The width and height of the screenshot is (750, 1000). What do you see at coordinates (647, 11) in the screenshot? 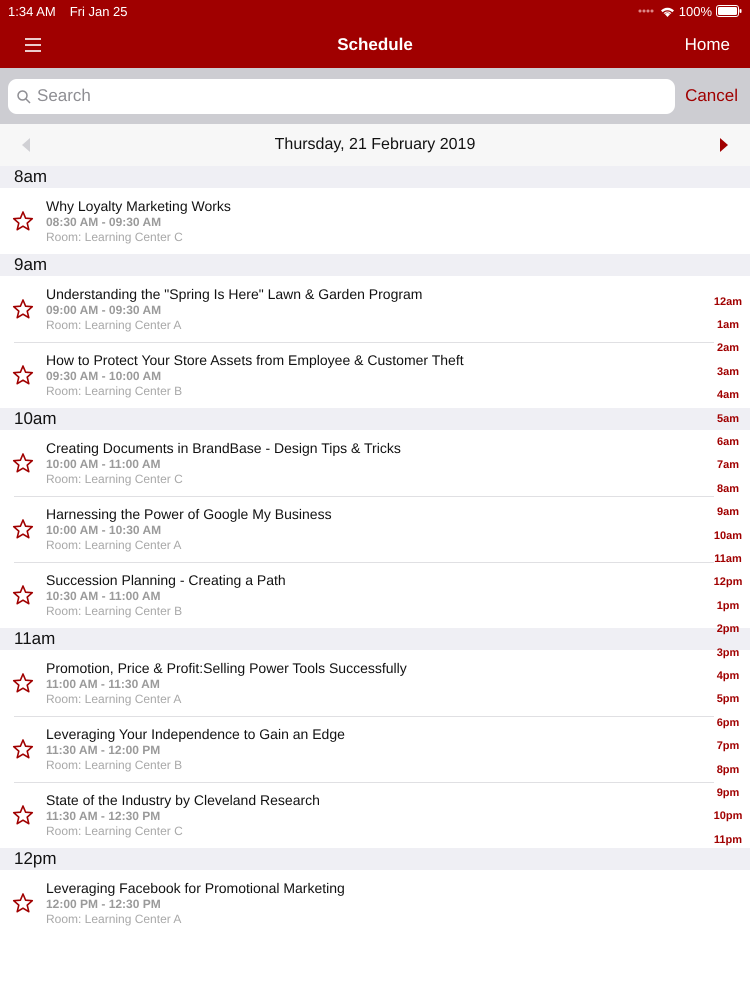
I see `signal-icon` at bounding box center [647, 11].